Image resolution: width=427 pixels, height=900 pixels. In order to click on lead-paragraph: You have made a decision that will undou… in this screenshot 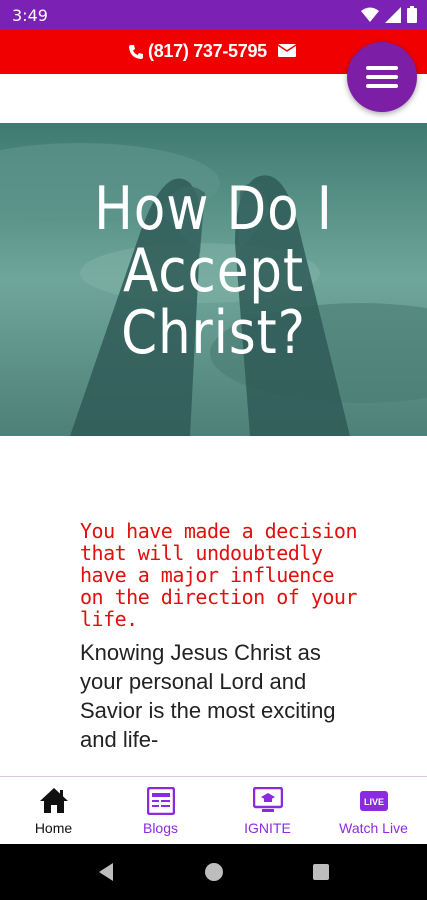, I will do `click(218, 575)`.